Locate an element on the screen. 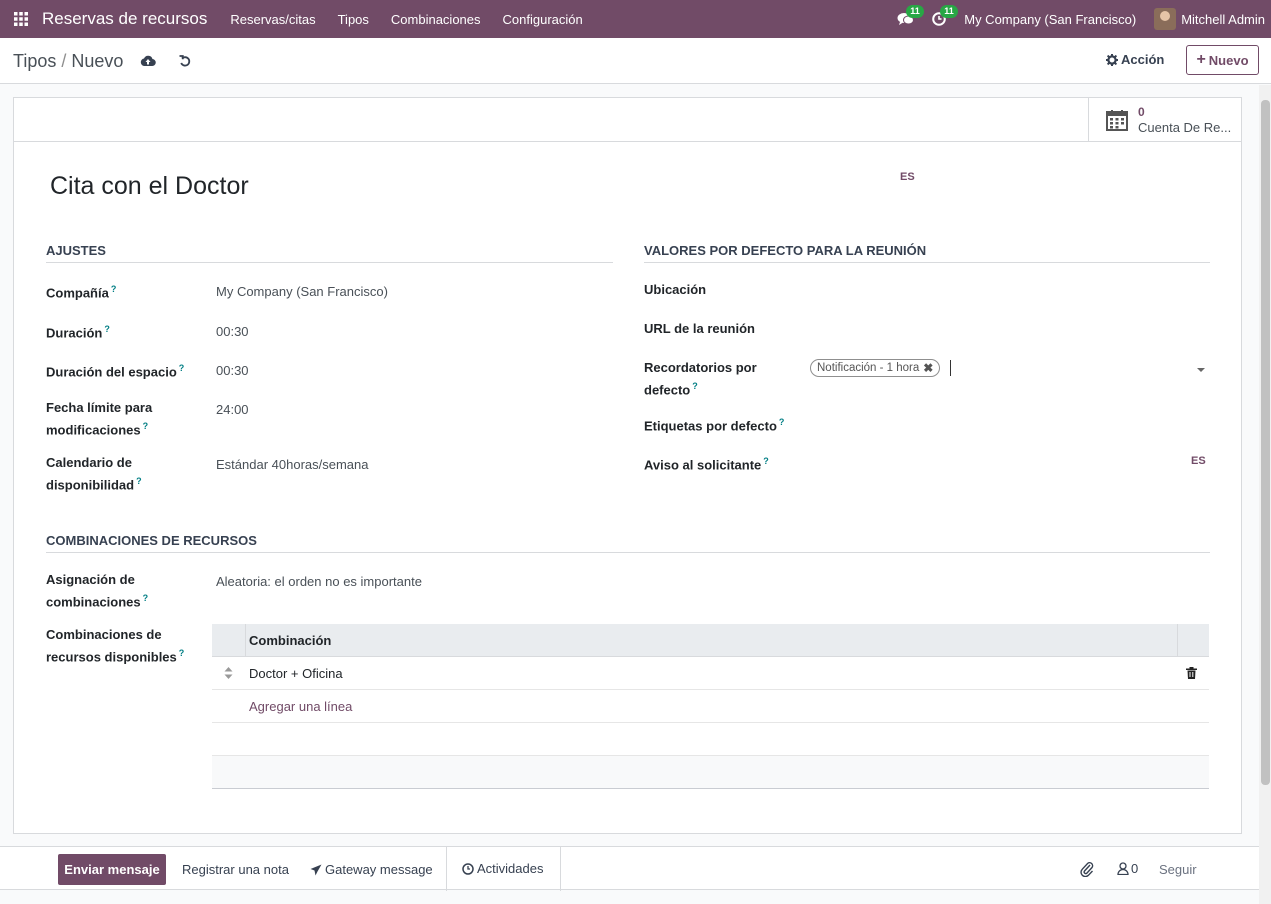  add-line-row: Agregar una línea is located at coordinates (710, 706).